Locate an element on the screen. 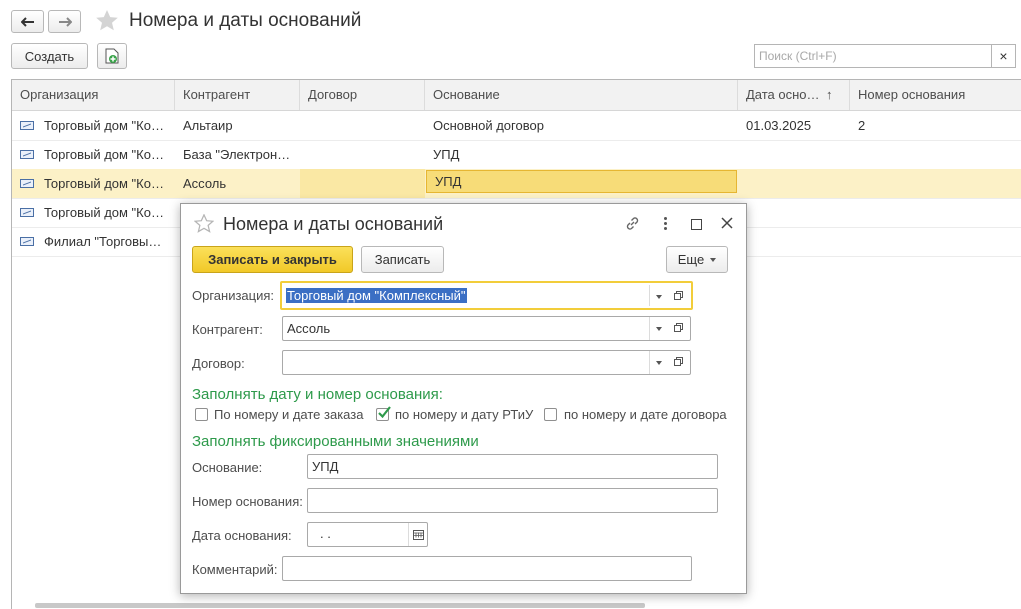 The width and height of the screenshot is (1021, 609). checkmark-icon is located at coordinates (384, 412).